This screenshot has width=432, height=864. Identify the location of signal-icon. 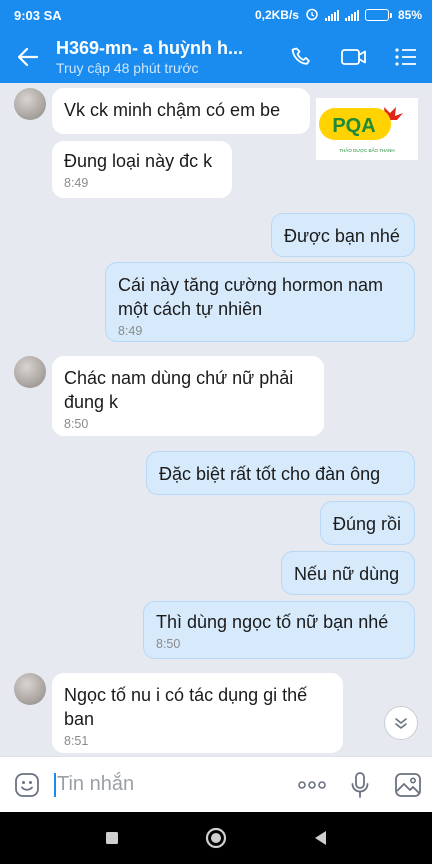
(331, 15).